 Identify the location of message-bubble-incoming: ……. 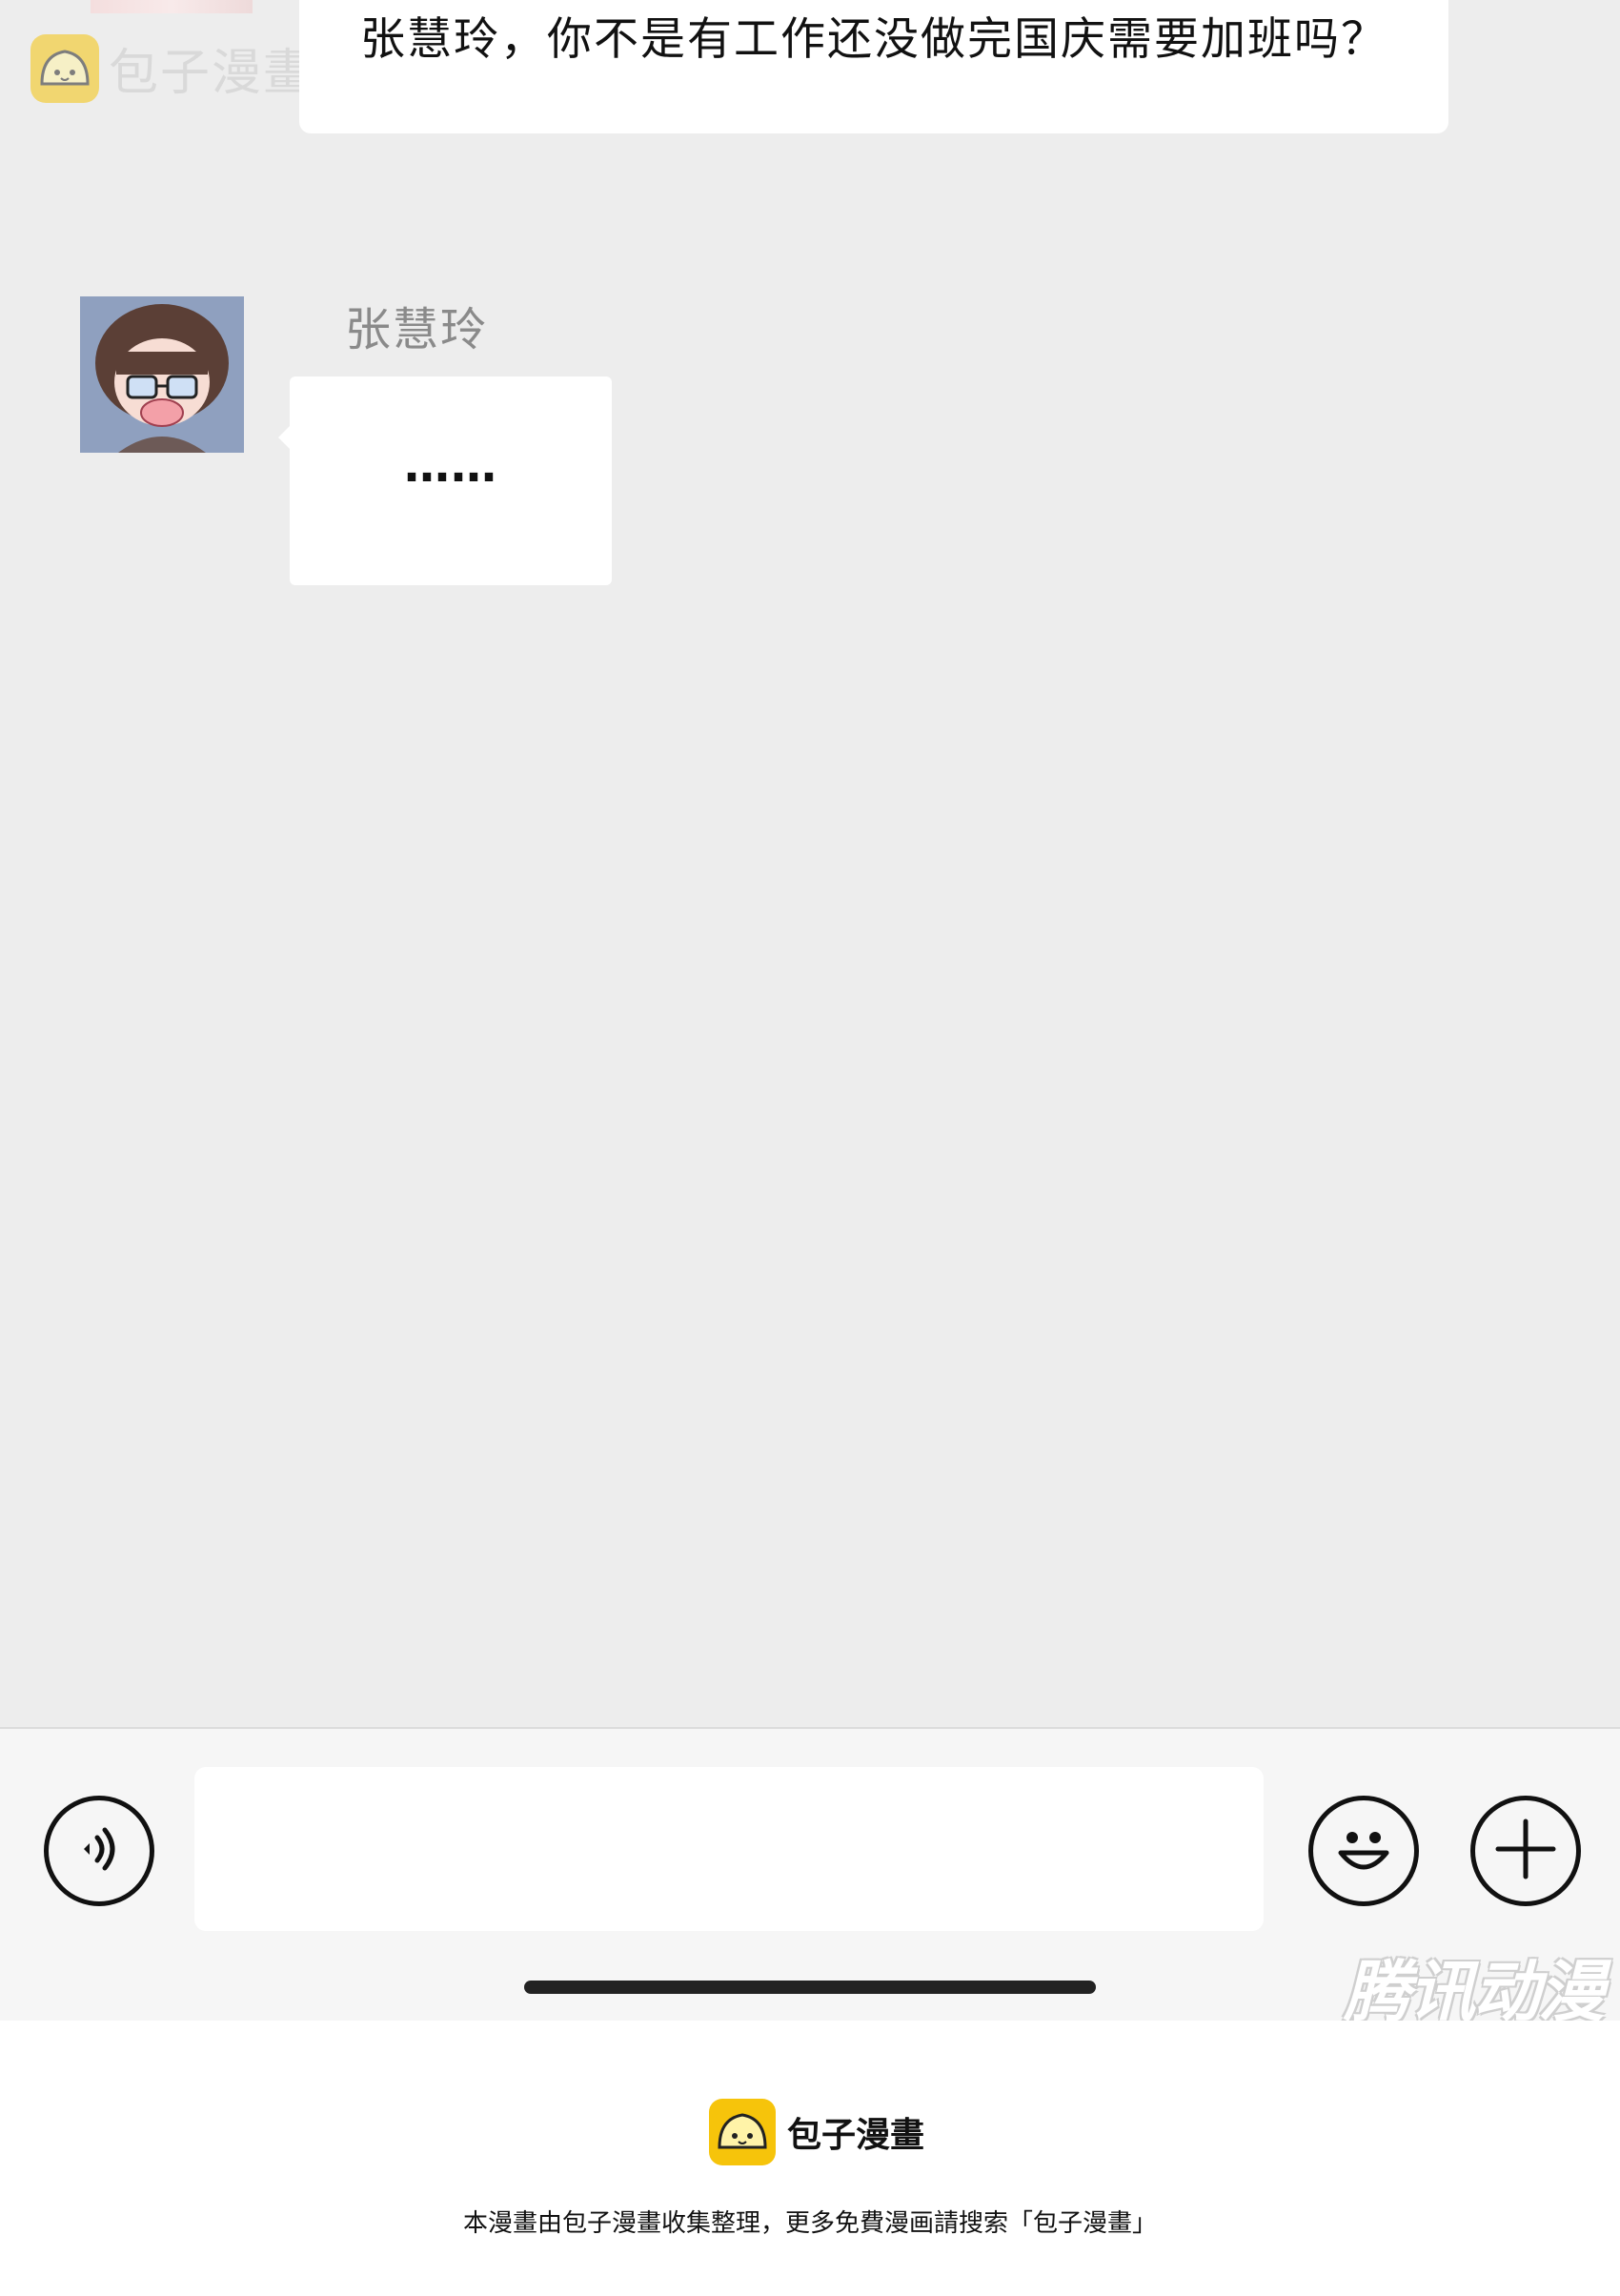
(445, 480).